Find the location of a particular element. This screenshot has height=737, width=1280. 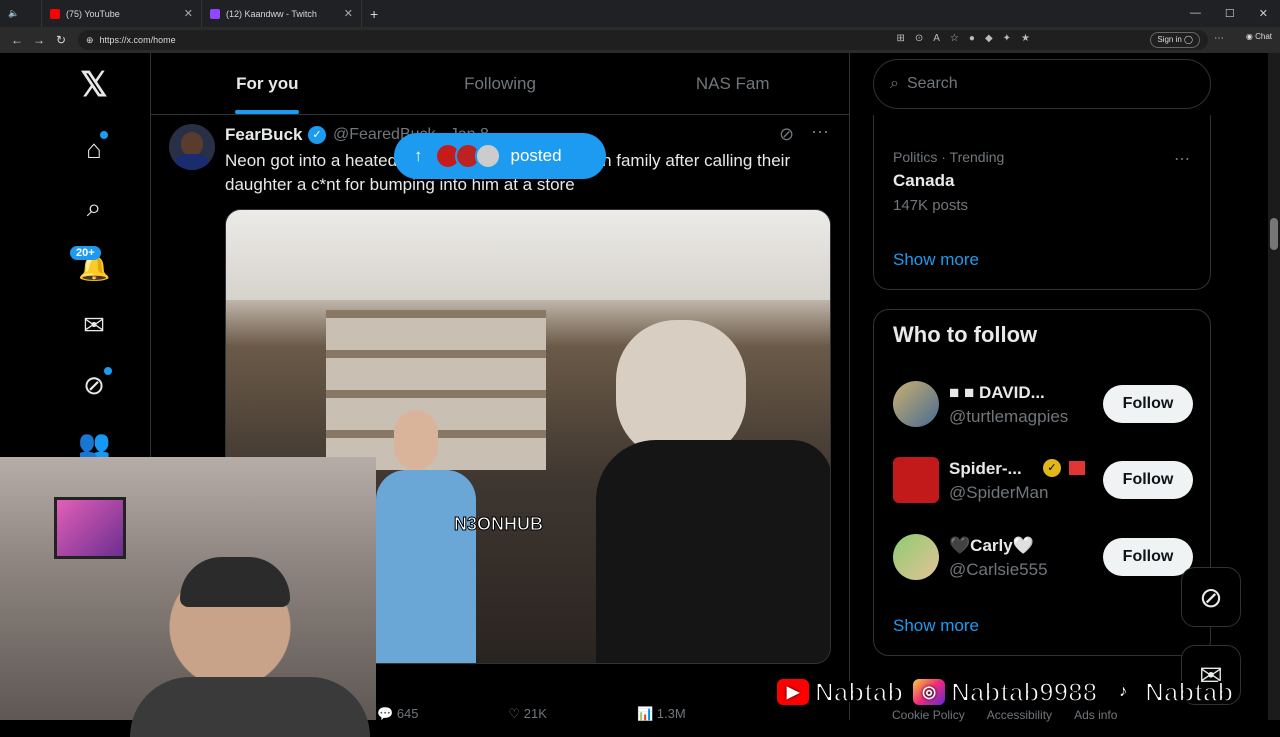

suggestion-handle: @Carlsie555 is located at coordinates (998, 569).